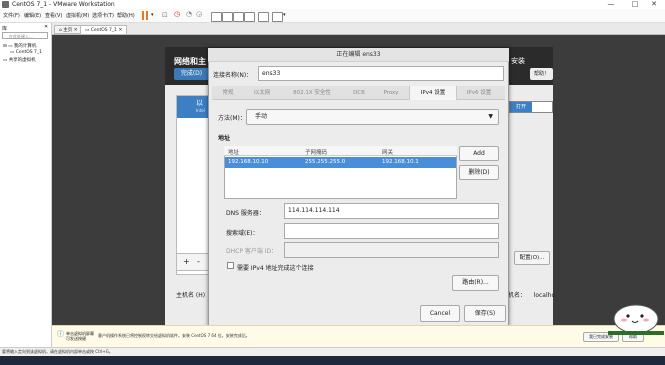 This screenshot has width=665, height=365. Describe the element at coordinates (388, 153) in the screenshot. I see `column-gateway: 网关` at that location.